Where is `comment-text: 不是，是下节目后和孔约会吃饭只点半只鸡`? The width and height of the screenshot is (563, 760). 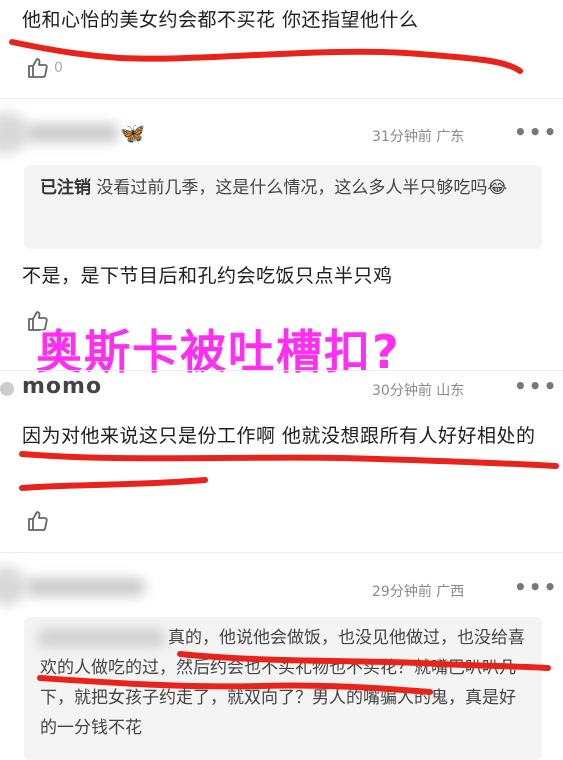
comment-text: 不是，是下节目后和孔约会吃饭只点半只鸡 is located at coordinates (207, 276).